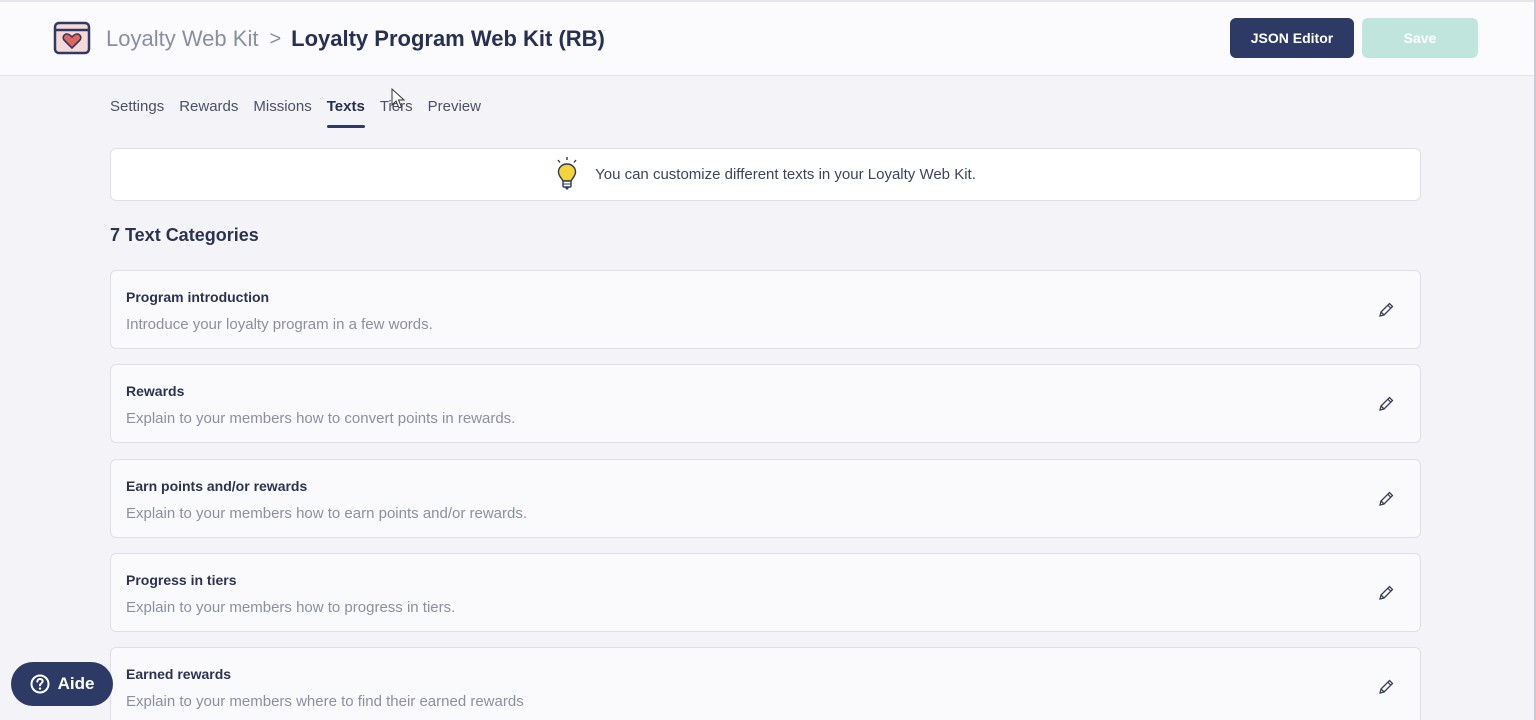 This screenshot has width=1536, height=720. What do you see at coordinates (1292, 38) in the screenshot?
I see `json-editor-button: JSON Editor` at bounding box center [1292, 38].